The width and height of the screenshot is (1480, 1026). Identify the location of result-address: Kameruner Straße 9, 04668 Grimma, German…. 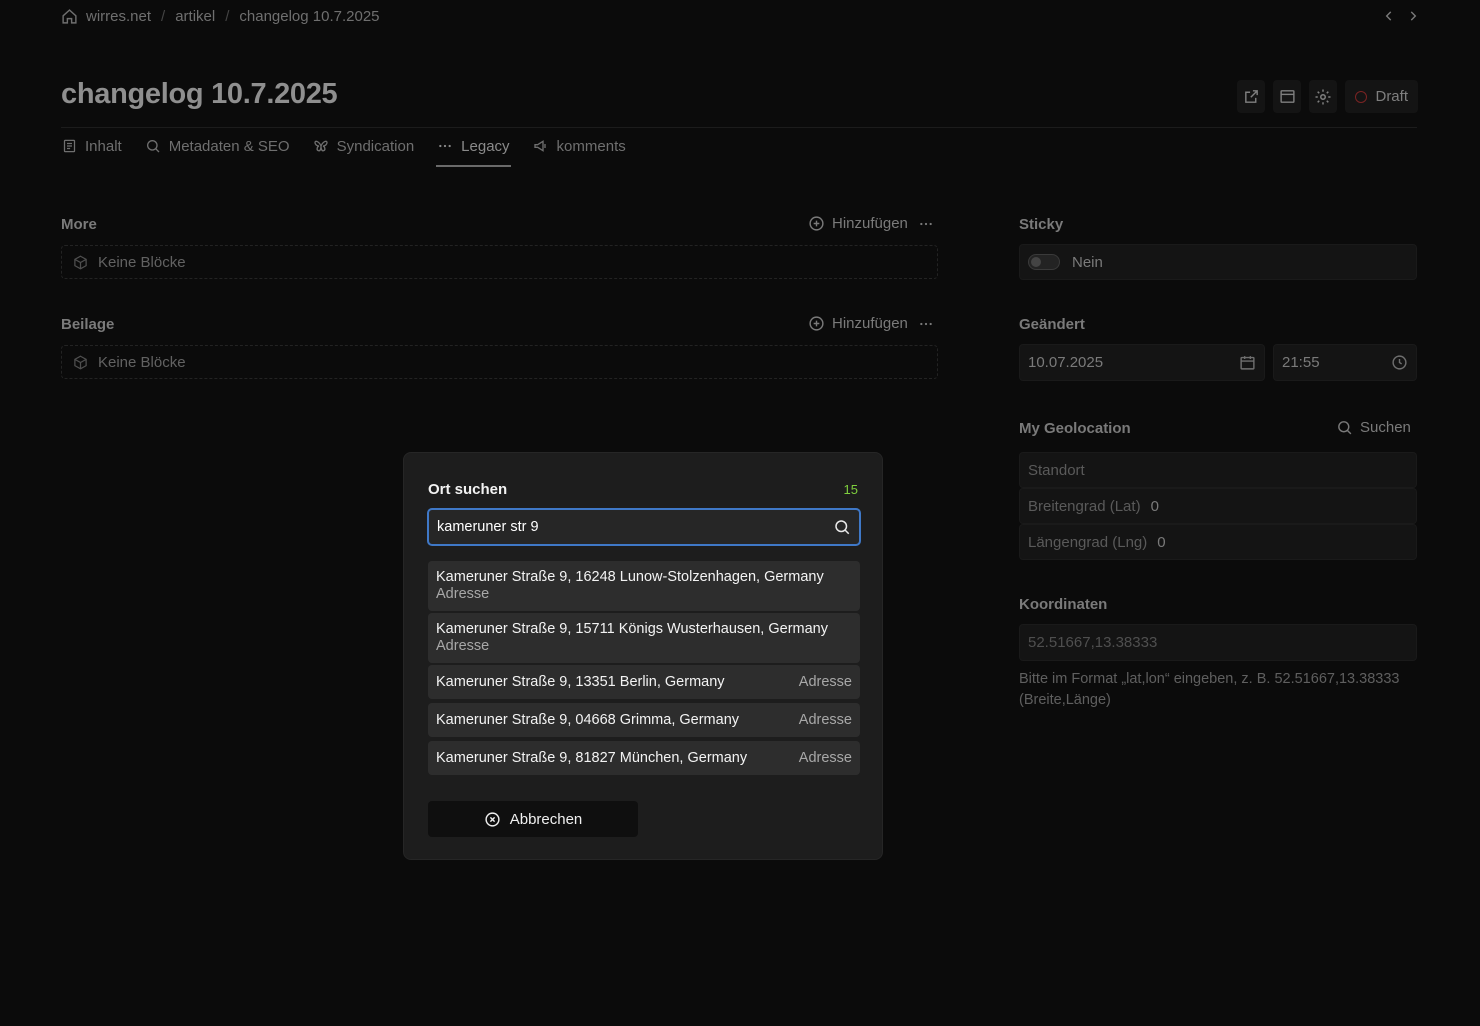
(588, 720).